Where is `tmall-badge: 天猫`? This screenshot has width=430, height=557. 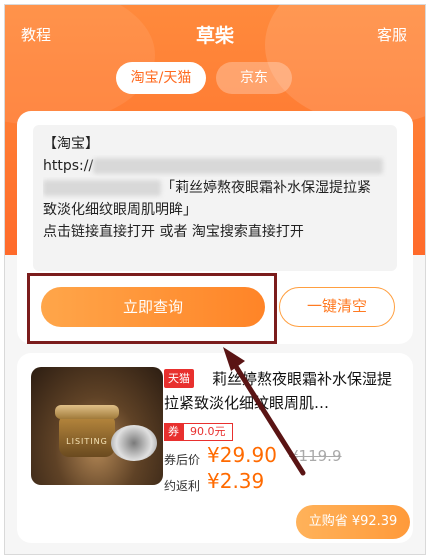 tmall-badge: 天猫 is located at coordinates (179, 378).